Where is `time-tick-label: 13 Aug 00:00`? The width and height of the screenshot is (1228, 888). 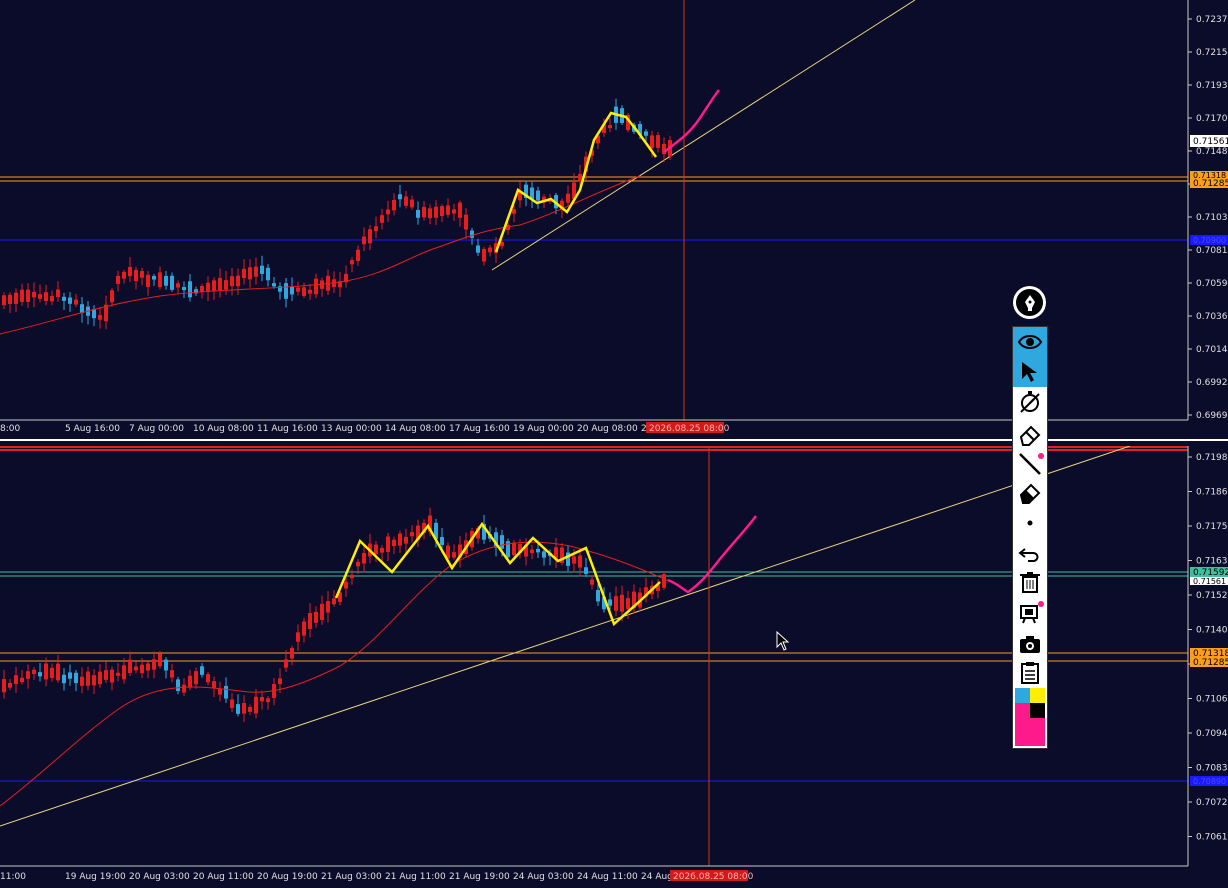 time-tick-label: 13 Aug 00:00 is located at coordinates (351, 429).